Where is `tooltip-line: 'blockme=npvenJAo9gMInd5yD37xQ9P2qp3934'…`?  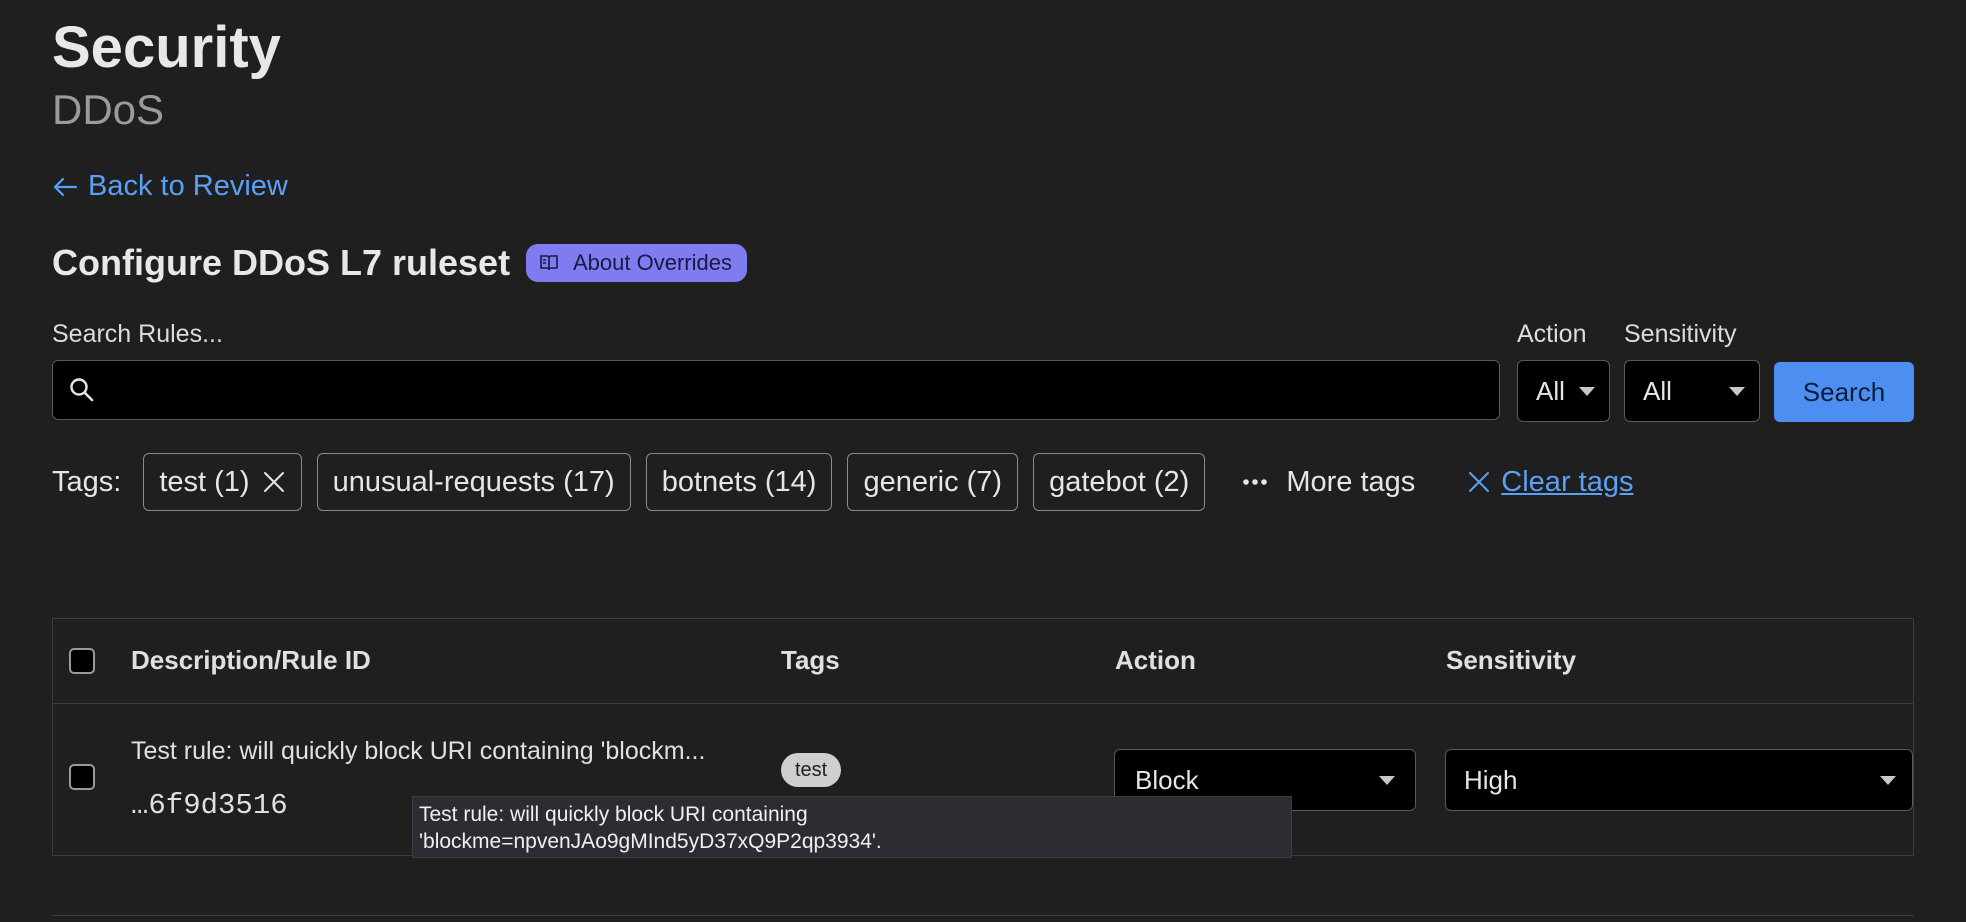
tooltip-line: 'blockme=npvenJAo9gMInd5yD37xQ9P2qp3934'… is located at coordinates (650, 841).